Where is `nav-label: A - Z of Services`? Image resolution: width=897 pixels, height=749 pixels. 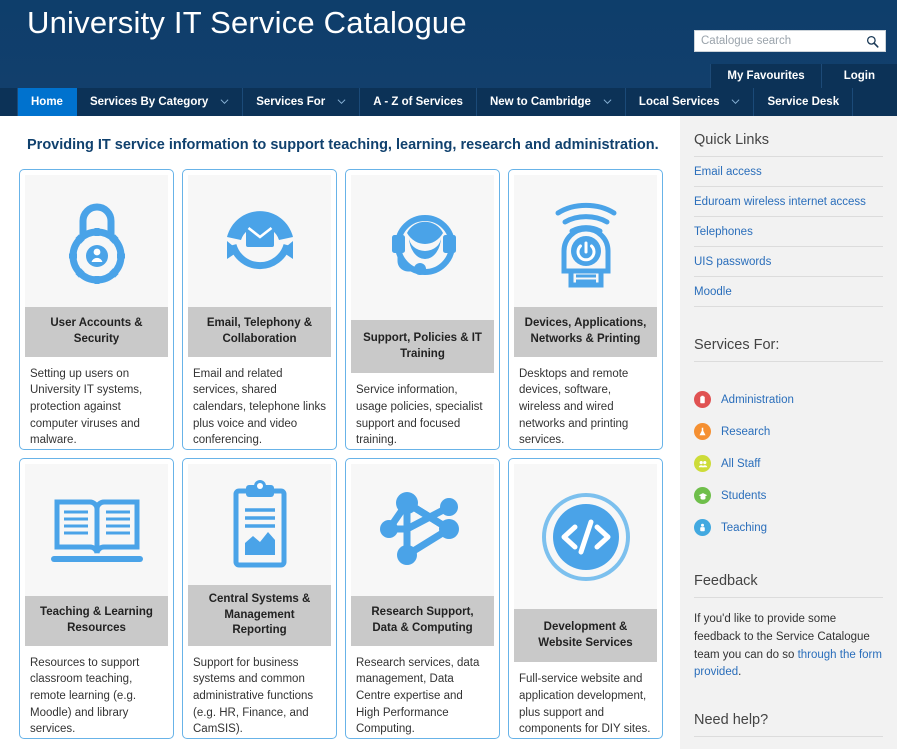
nav-label: A - Z of Services is located at coordinates (418, 102).